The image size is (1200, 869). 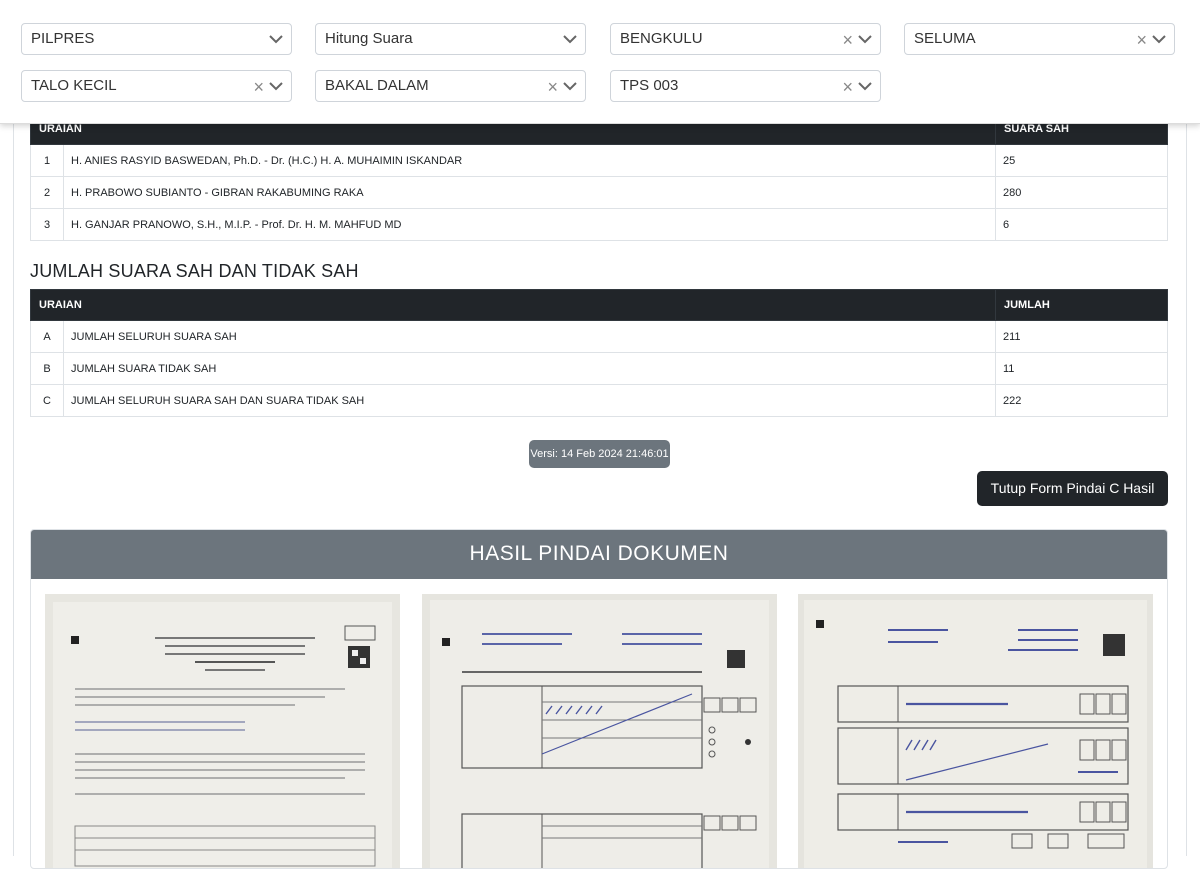 What do you see at coordinates (194, 271) in the screenshot?
I see `totals-section-title: JUMLAH SUARA SAH DAN TIDAK SAH` at bounding box center [194, 271].